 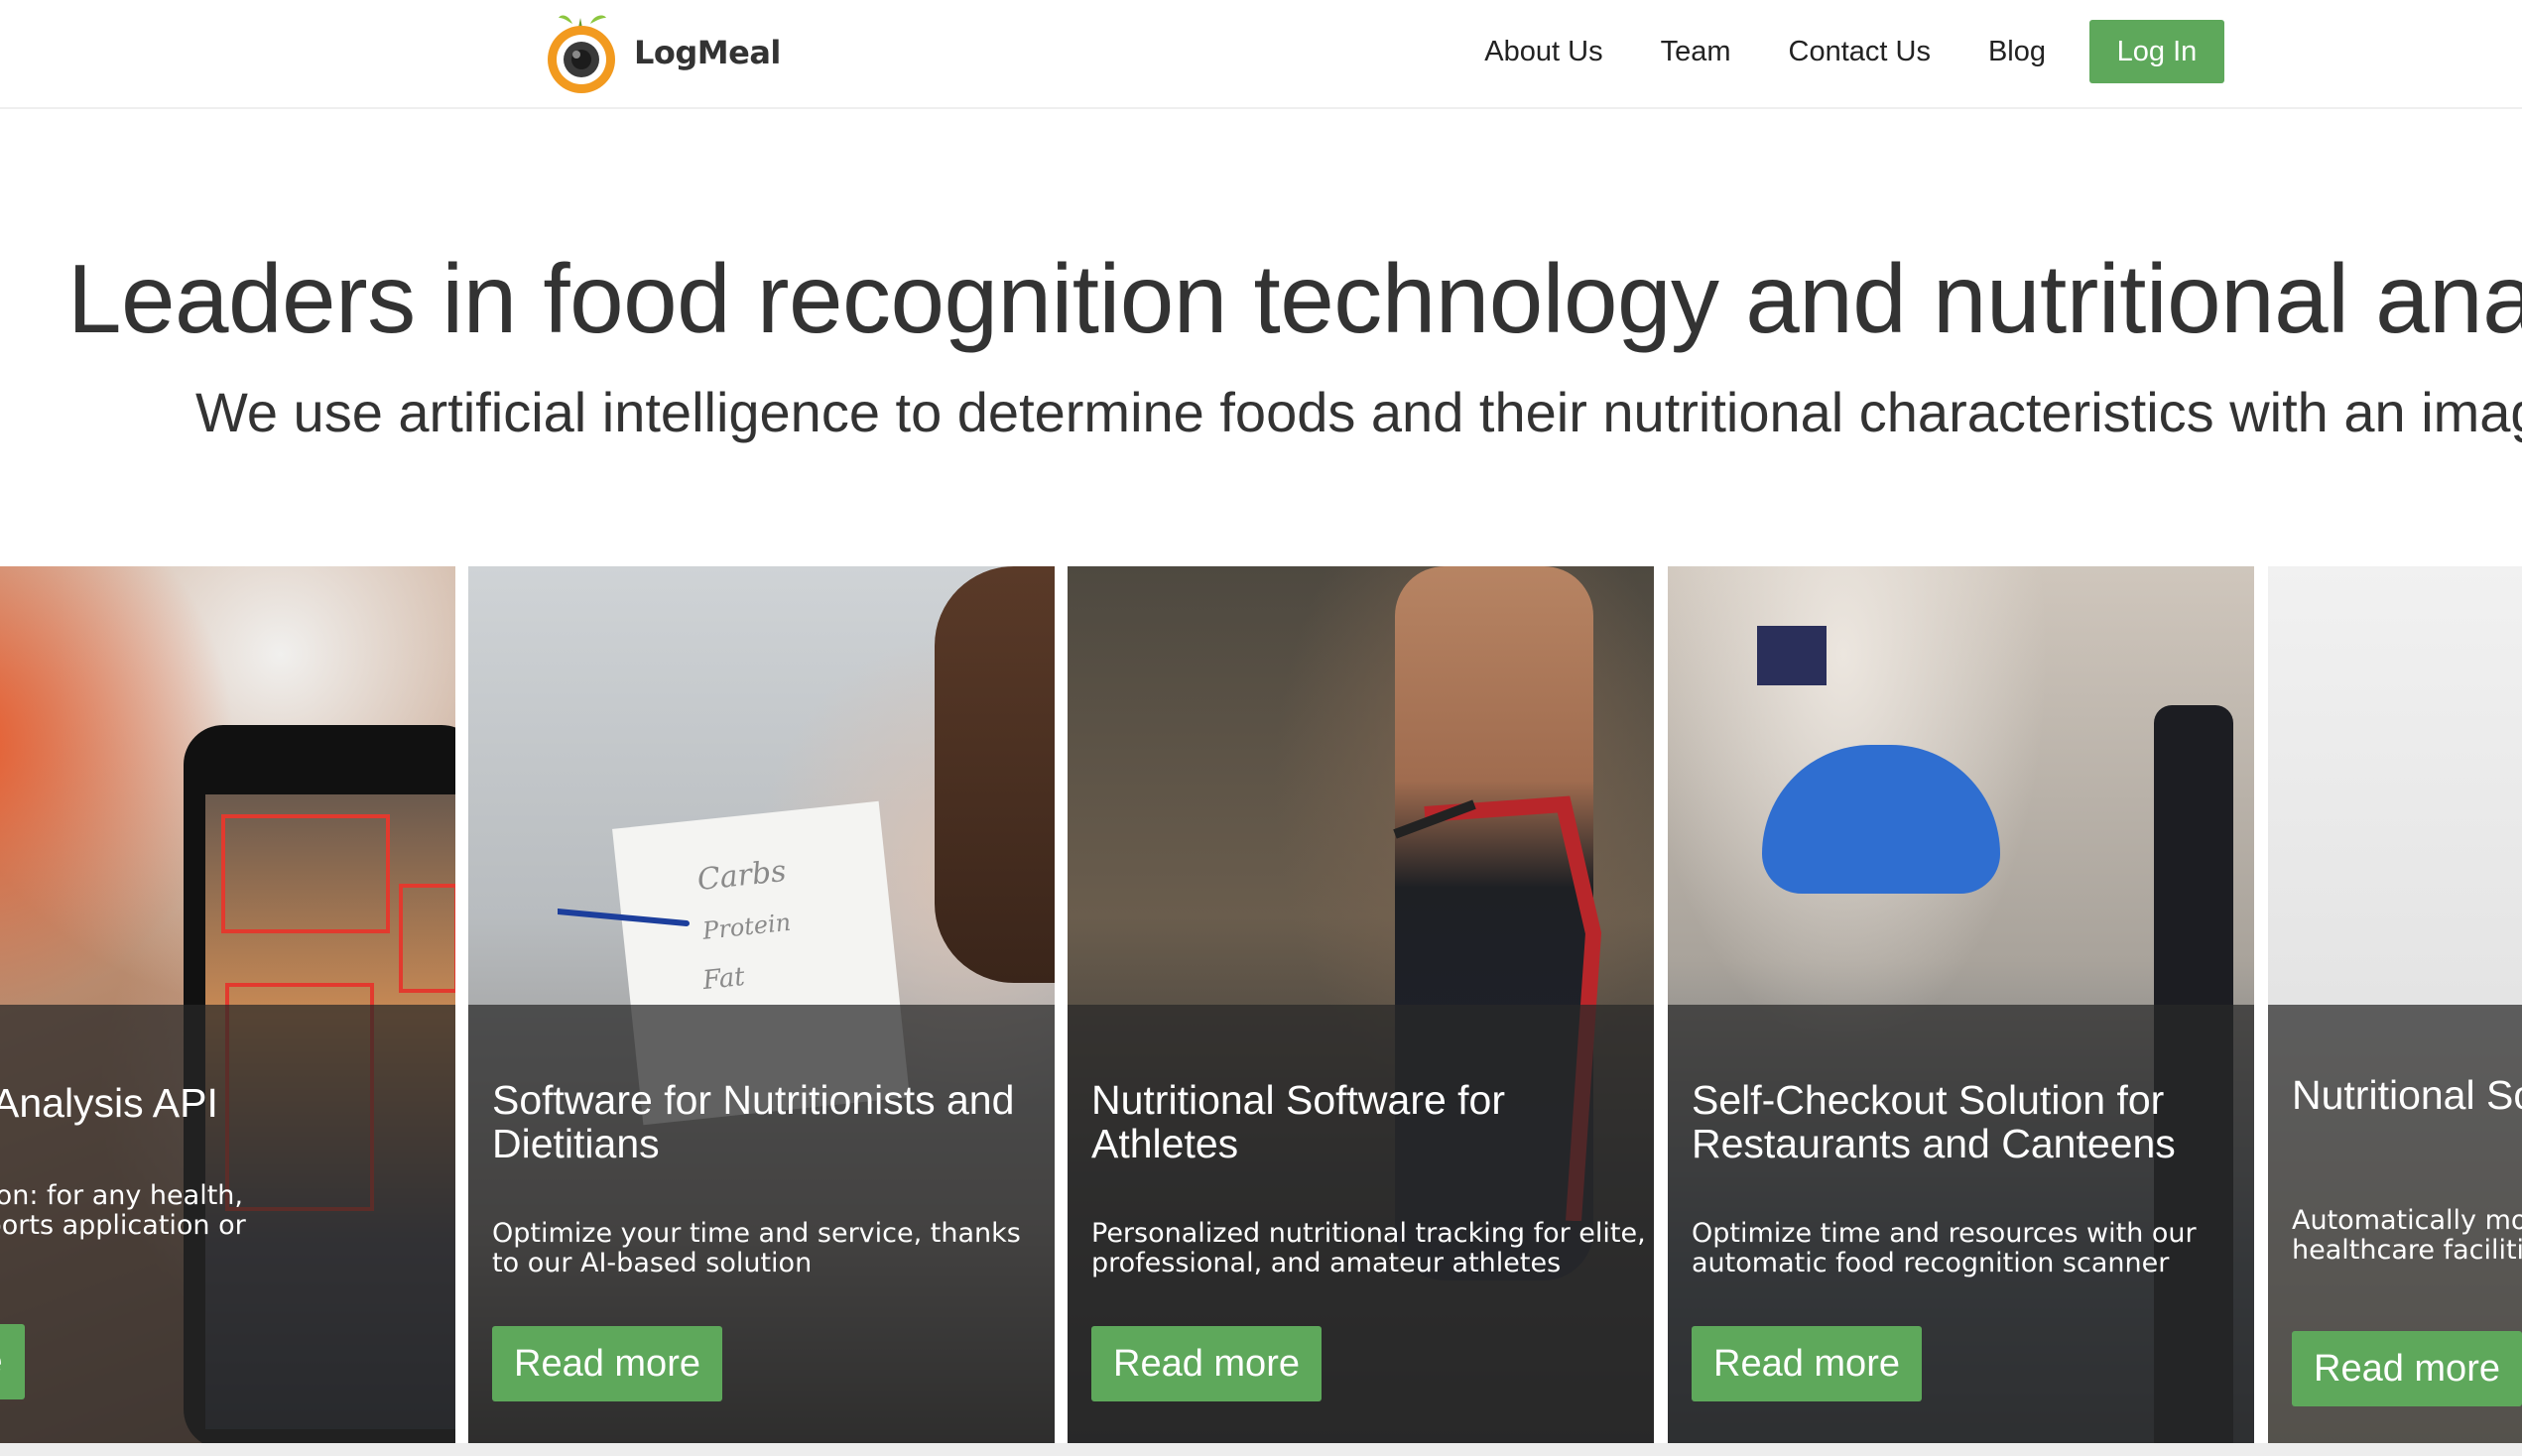 I want to click on note-carbs: Carbs, so click(x=741, y=876).